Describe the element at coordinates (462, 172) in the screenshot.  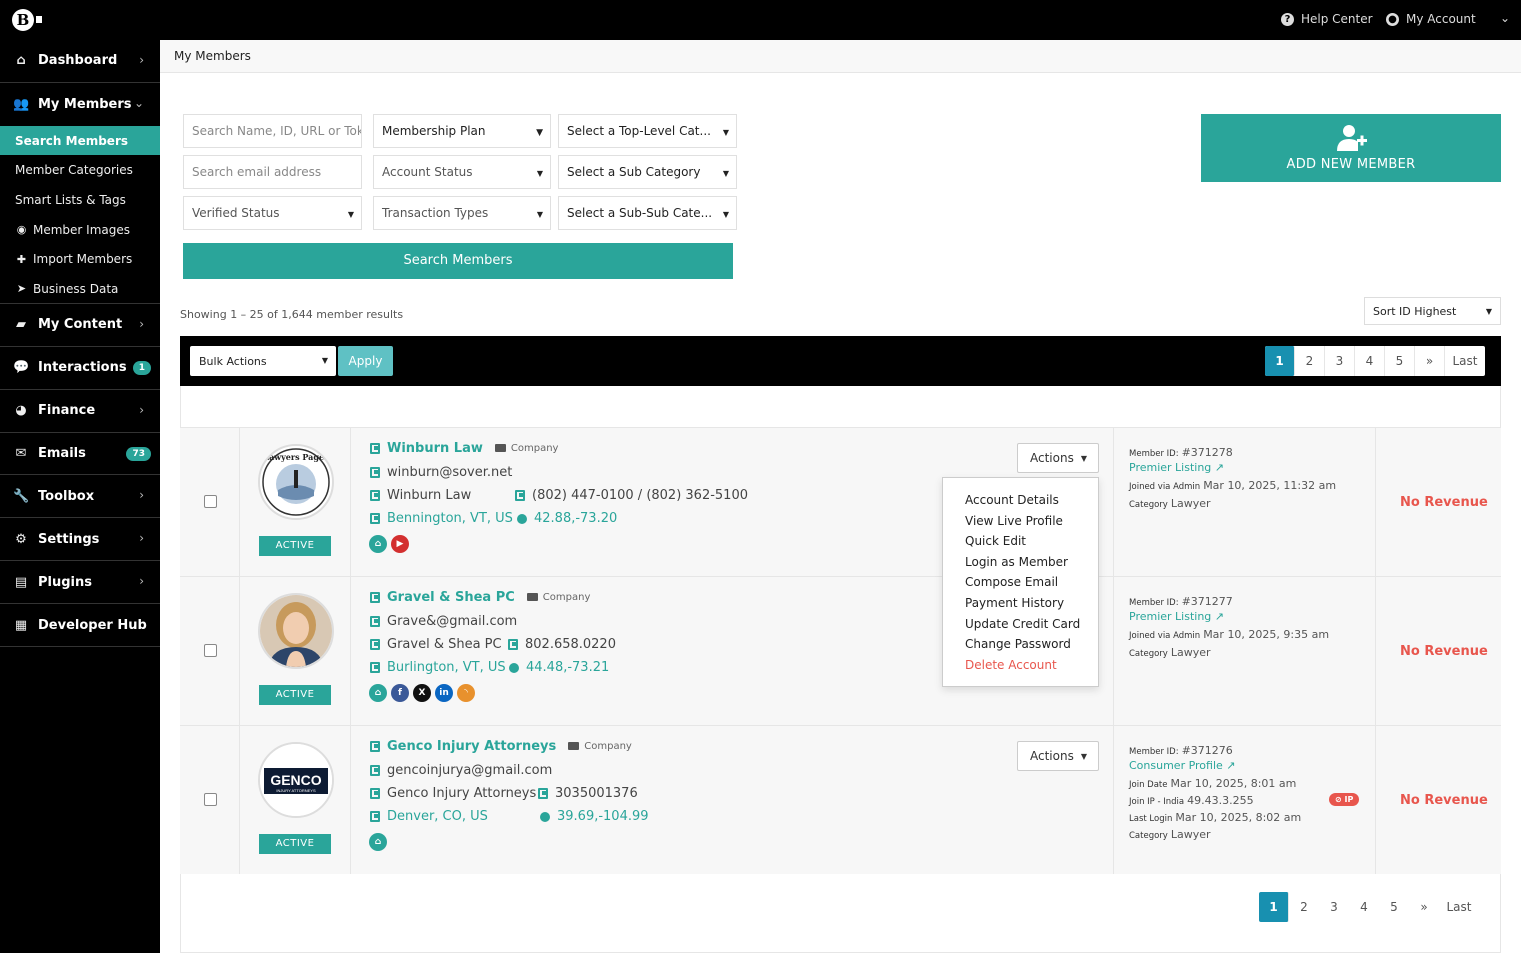
I see `account-status-select: Account Status ▼` at that location.